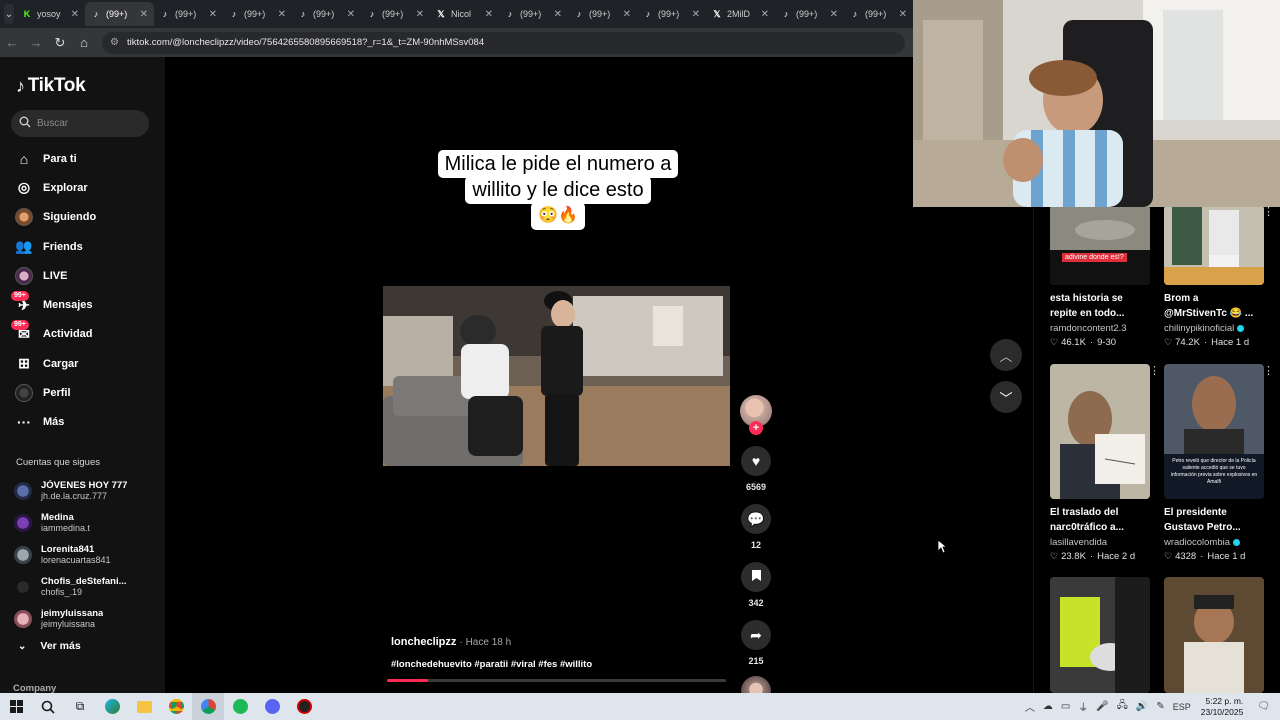 Image resolution: width=1280 pixels, height=720 pixels. What do you see at coordinates (756, 577) in the screenshot?
I see `save-button` at bounding box center [756, 577].